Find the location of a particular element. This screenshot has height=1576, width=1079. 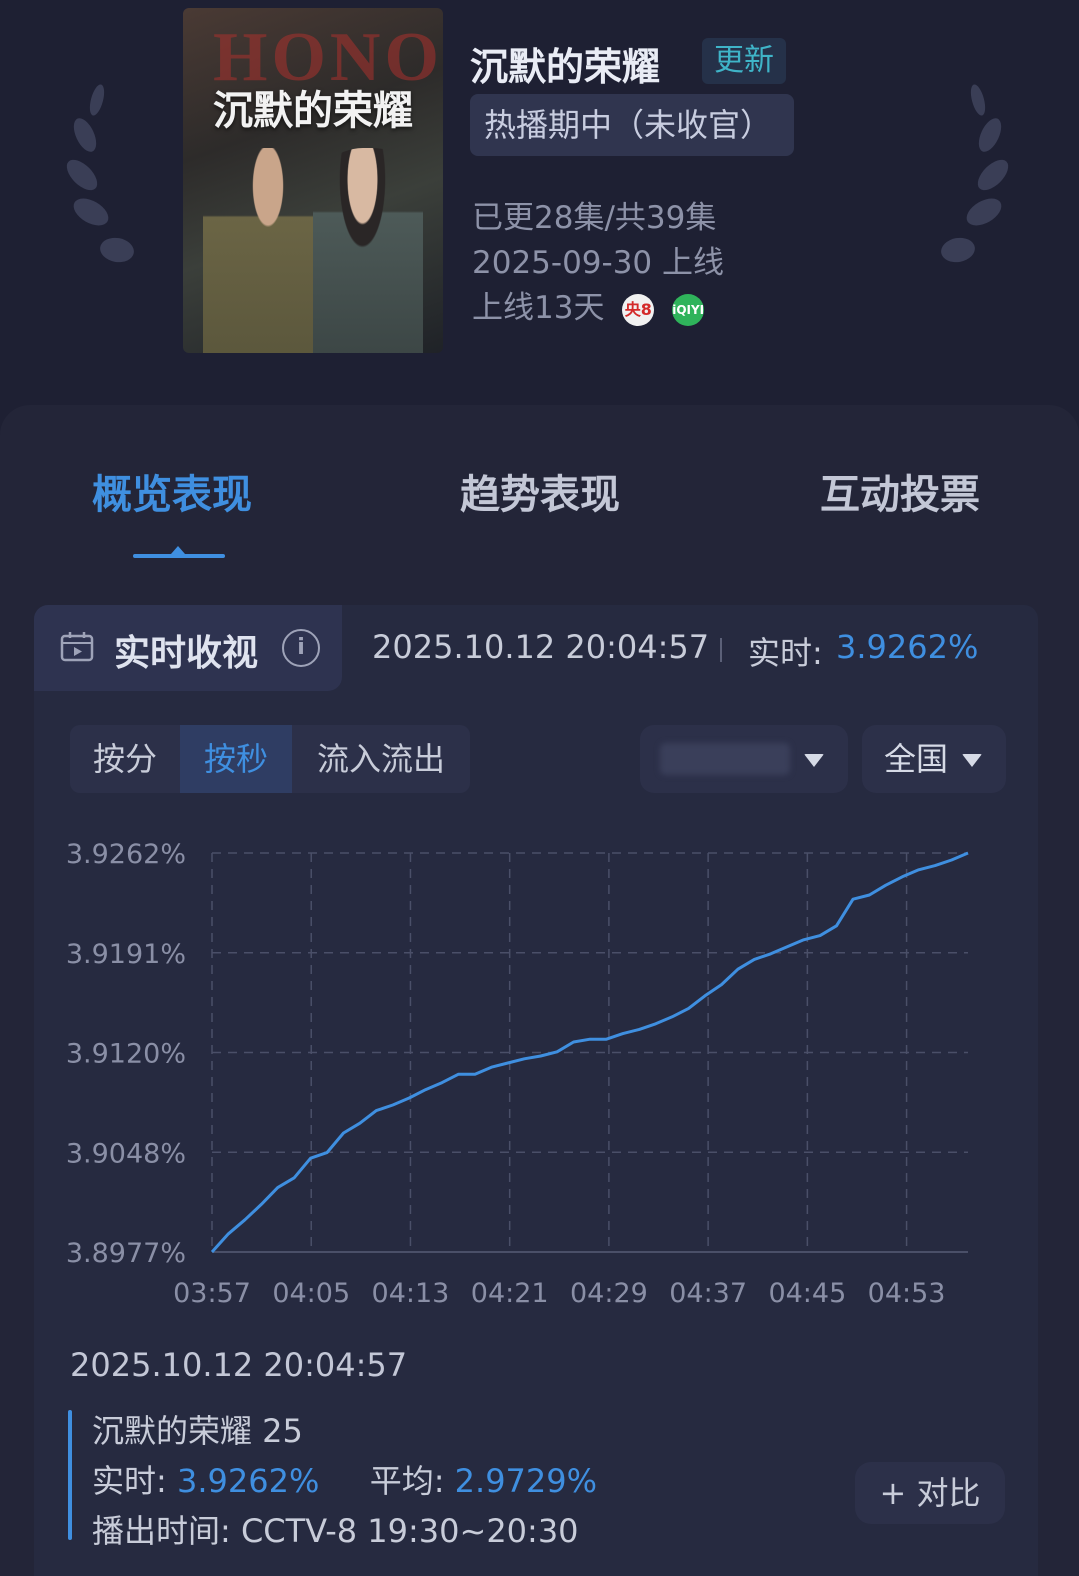

show-title: 沉默的荣耀 is located at coordinates (565, 67).